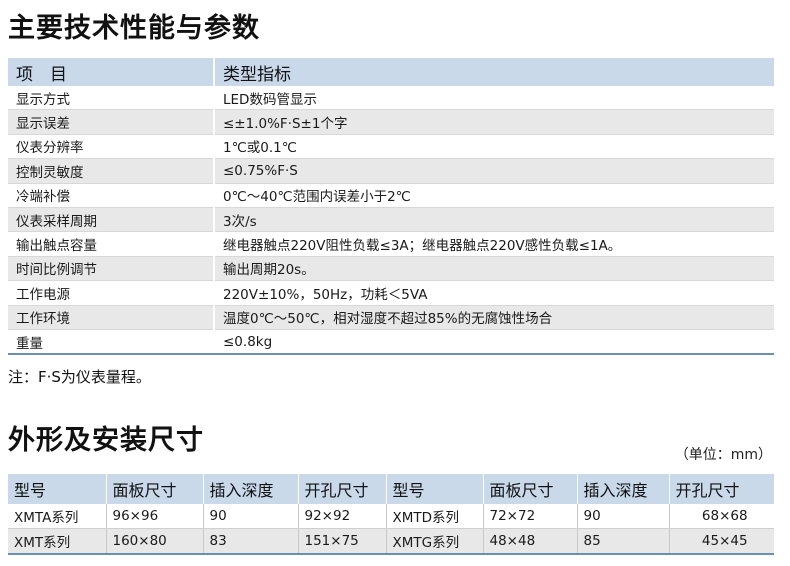 This screenshot has width=790, height=566. Describe the element at coordinates (494, 171) in the screenshot. I see `spec-value: ≤0.75%F·S` at that location.